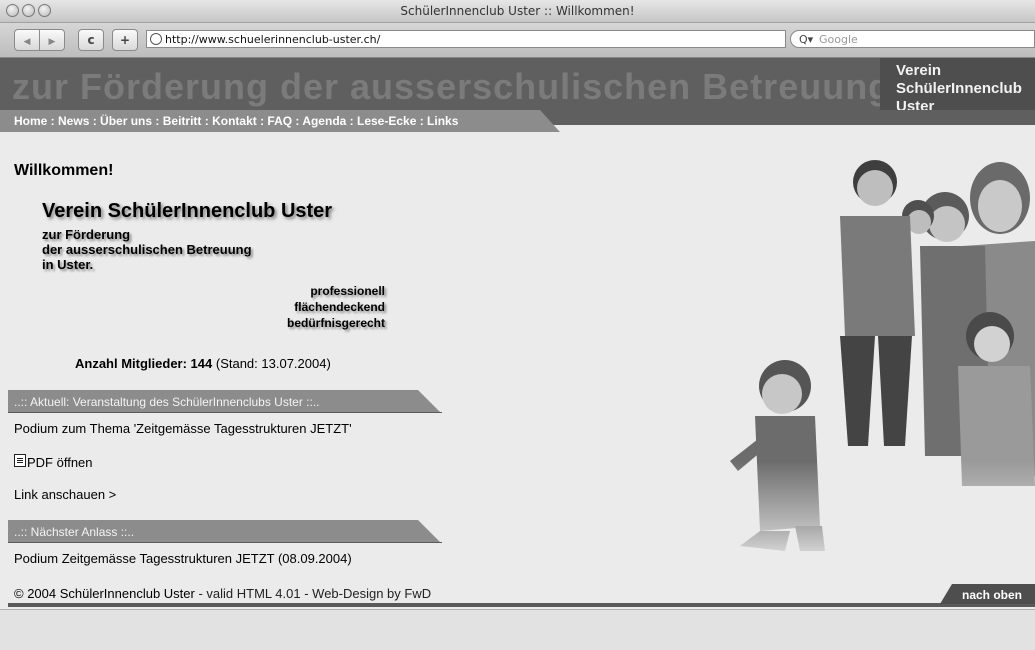 This screenshot has height=650, width=1035. I want to click on nav-home: Home, so click(30, 121).